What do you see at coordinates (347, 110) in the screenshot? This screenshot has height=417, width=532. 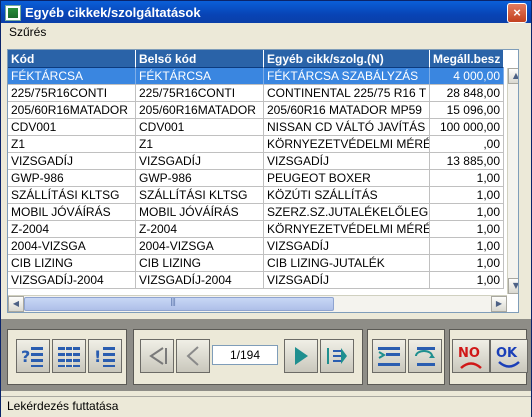 I see `table-cell: 205/60R16 MATADOR MP59` at bounding box center [347, 110].